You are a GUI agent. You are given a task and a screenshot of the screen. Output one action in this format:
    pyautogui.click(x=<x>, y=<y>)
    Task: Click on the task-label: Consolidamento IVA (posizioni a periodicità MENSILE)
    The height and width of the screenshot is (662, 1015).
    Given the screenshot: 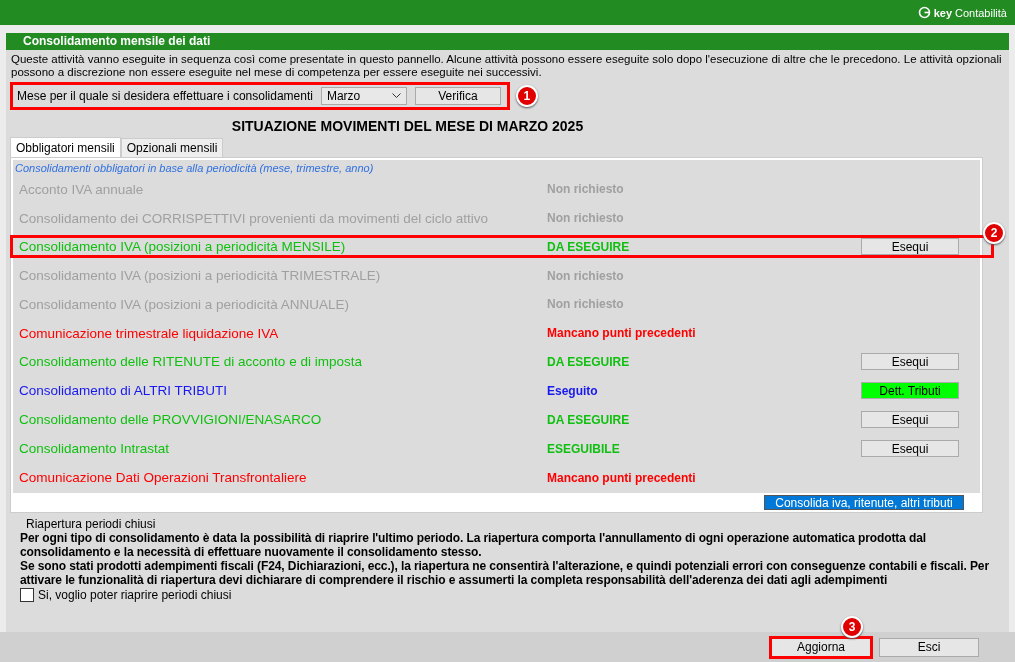 What is the action you would take?
    pyautogui.click(x=183, y=247)
    